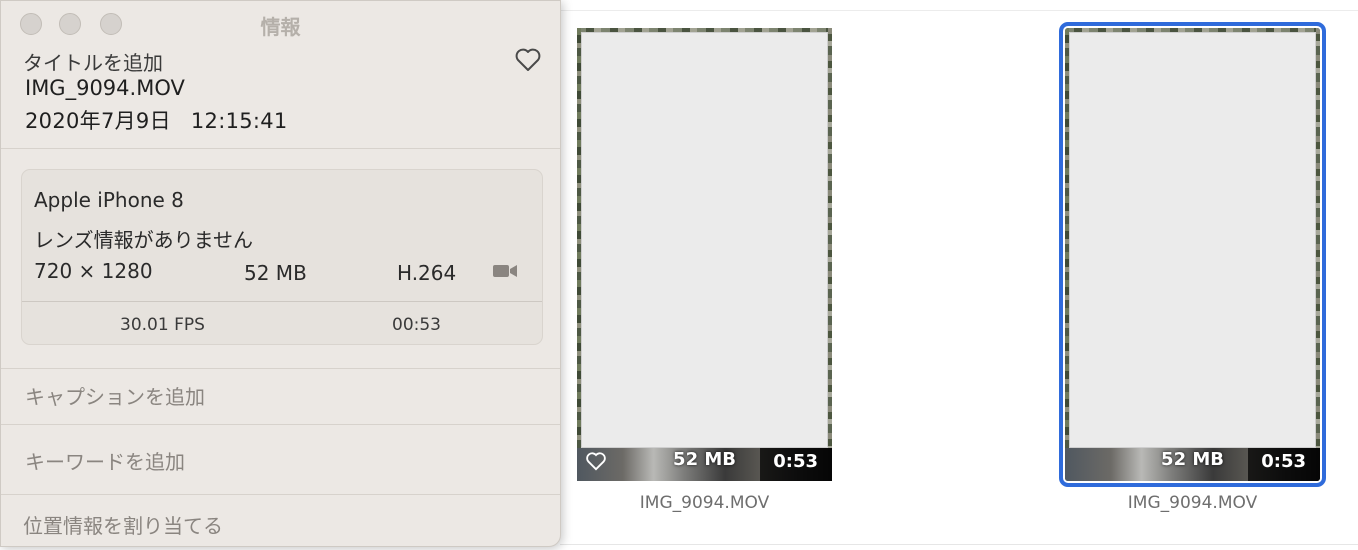  I want to click on file-size: 52 MB, so click(275, 273).